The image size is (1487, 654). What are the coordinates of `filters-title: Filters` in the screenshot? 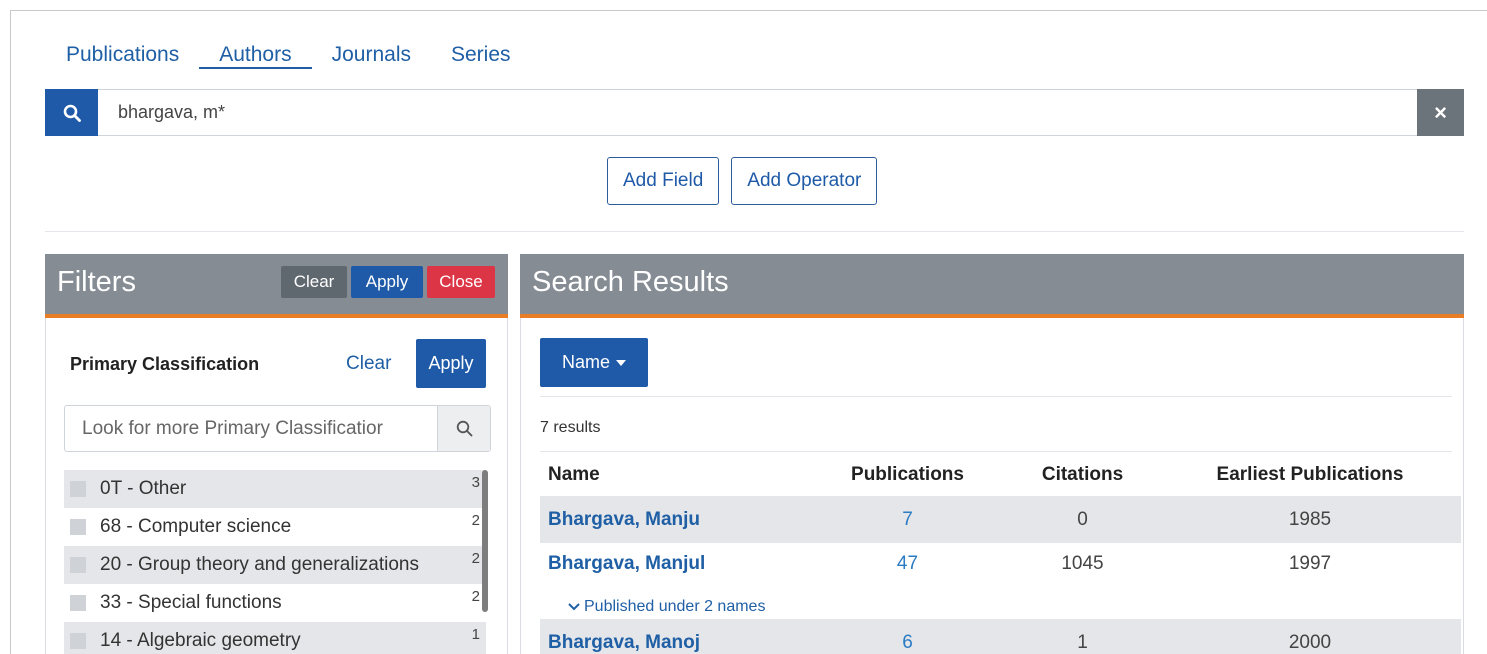 It's located at (96, 282).